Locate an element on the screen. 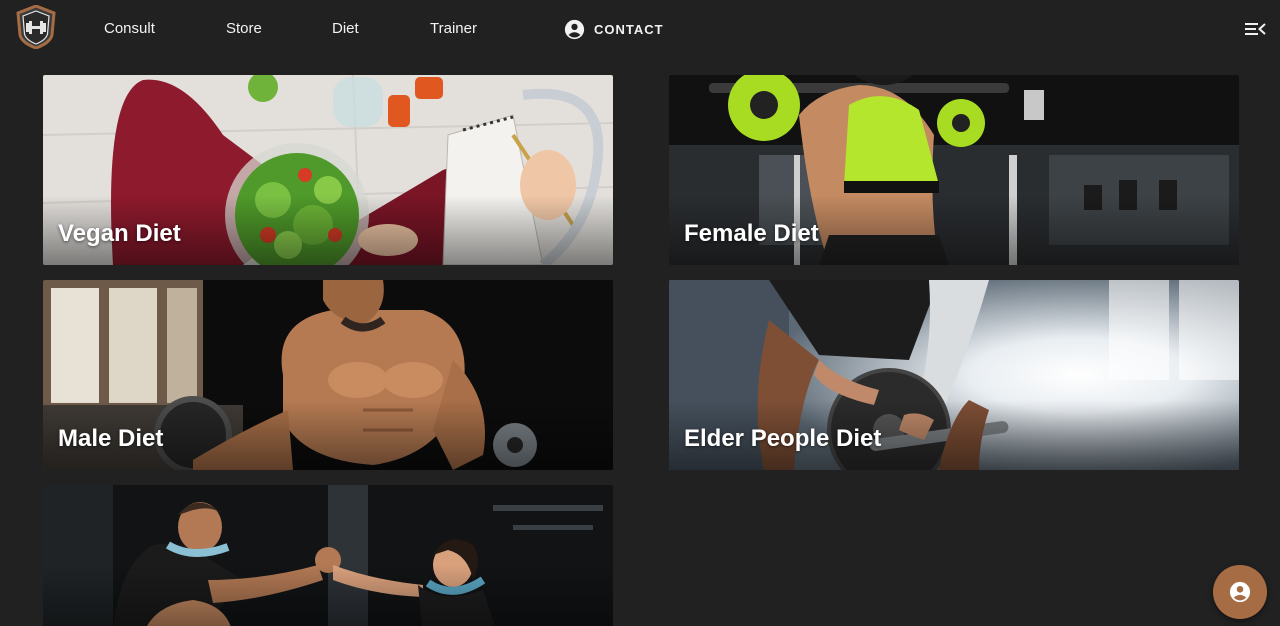  top-navbar: Consult Store Diet Trainer CONTACT is located at coordinates (640, 29).